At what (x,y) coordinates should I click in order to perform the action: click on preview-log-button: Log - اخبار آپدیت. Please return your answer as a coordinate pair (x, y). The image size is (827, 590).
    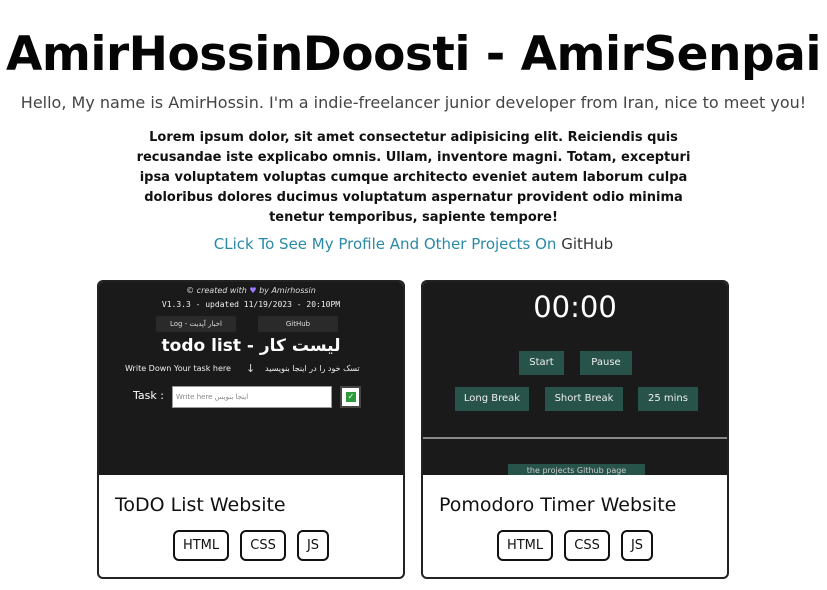
    Looking at the image, I should click on (196, 324).